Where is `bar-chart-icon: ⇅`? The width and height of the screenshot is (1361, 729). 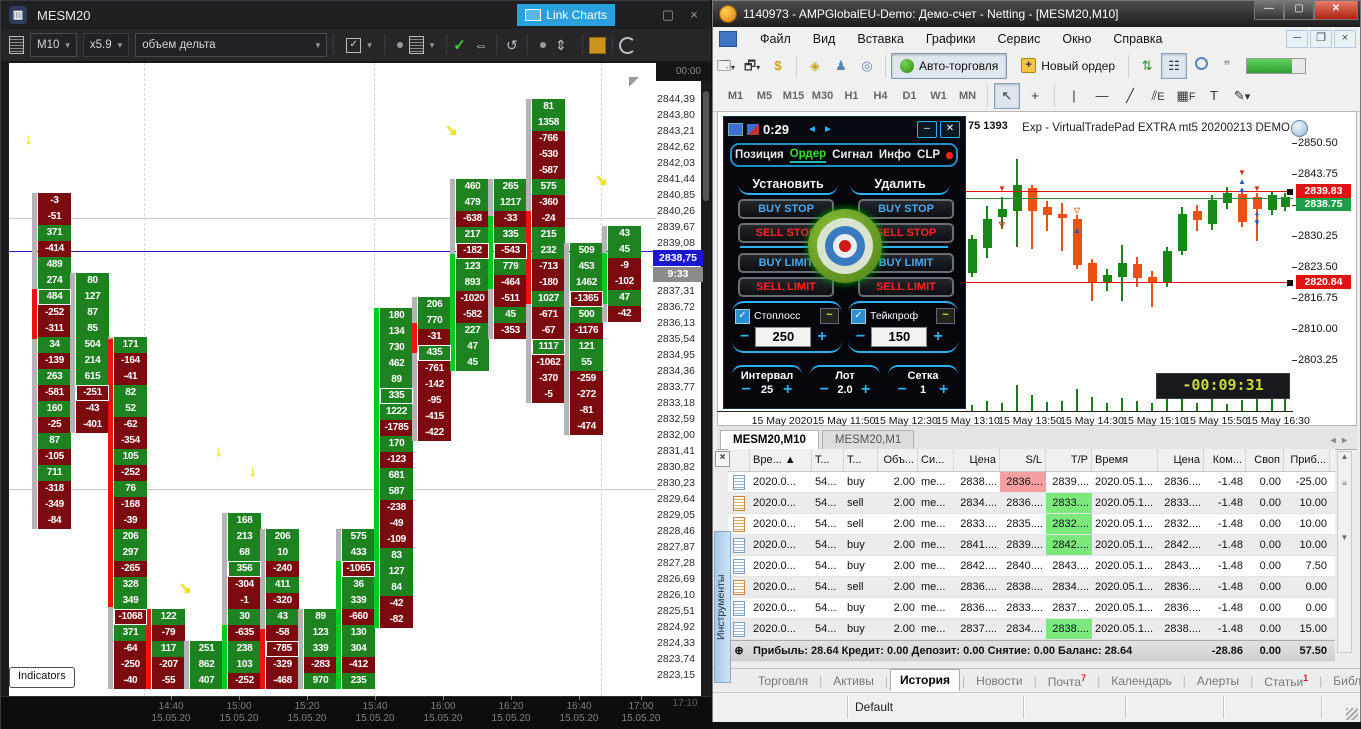
bar-chart-icon: ⇅ is located at coordinates (1147, 66).